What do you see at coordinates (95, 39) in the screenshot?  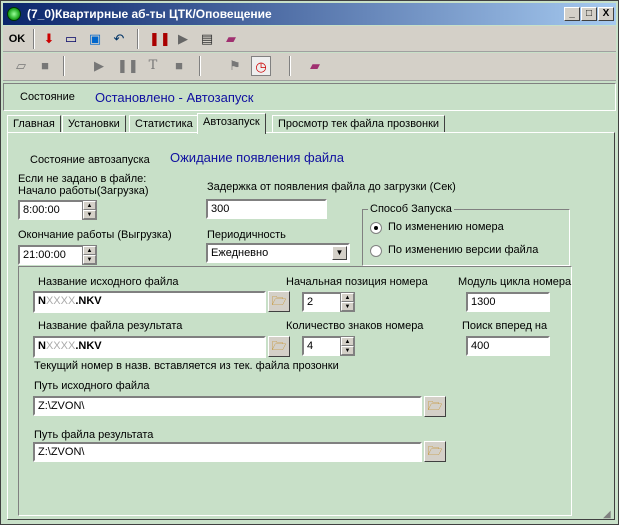 I see `frame-icon: ▣` at bounding box center [95, 39].